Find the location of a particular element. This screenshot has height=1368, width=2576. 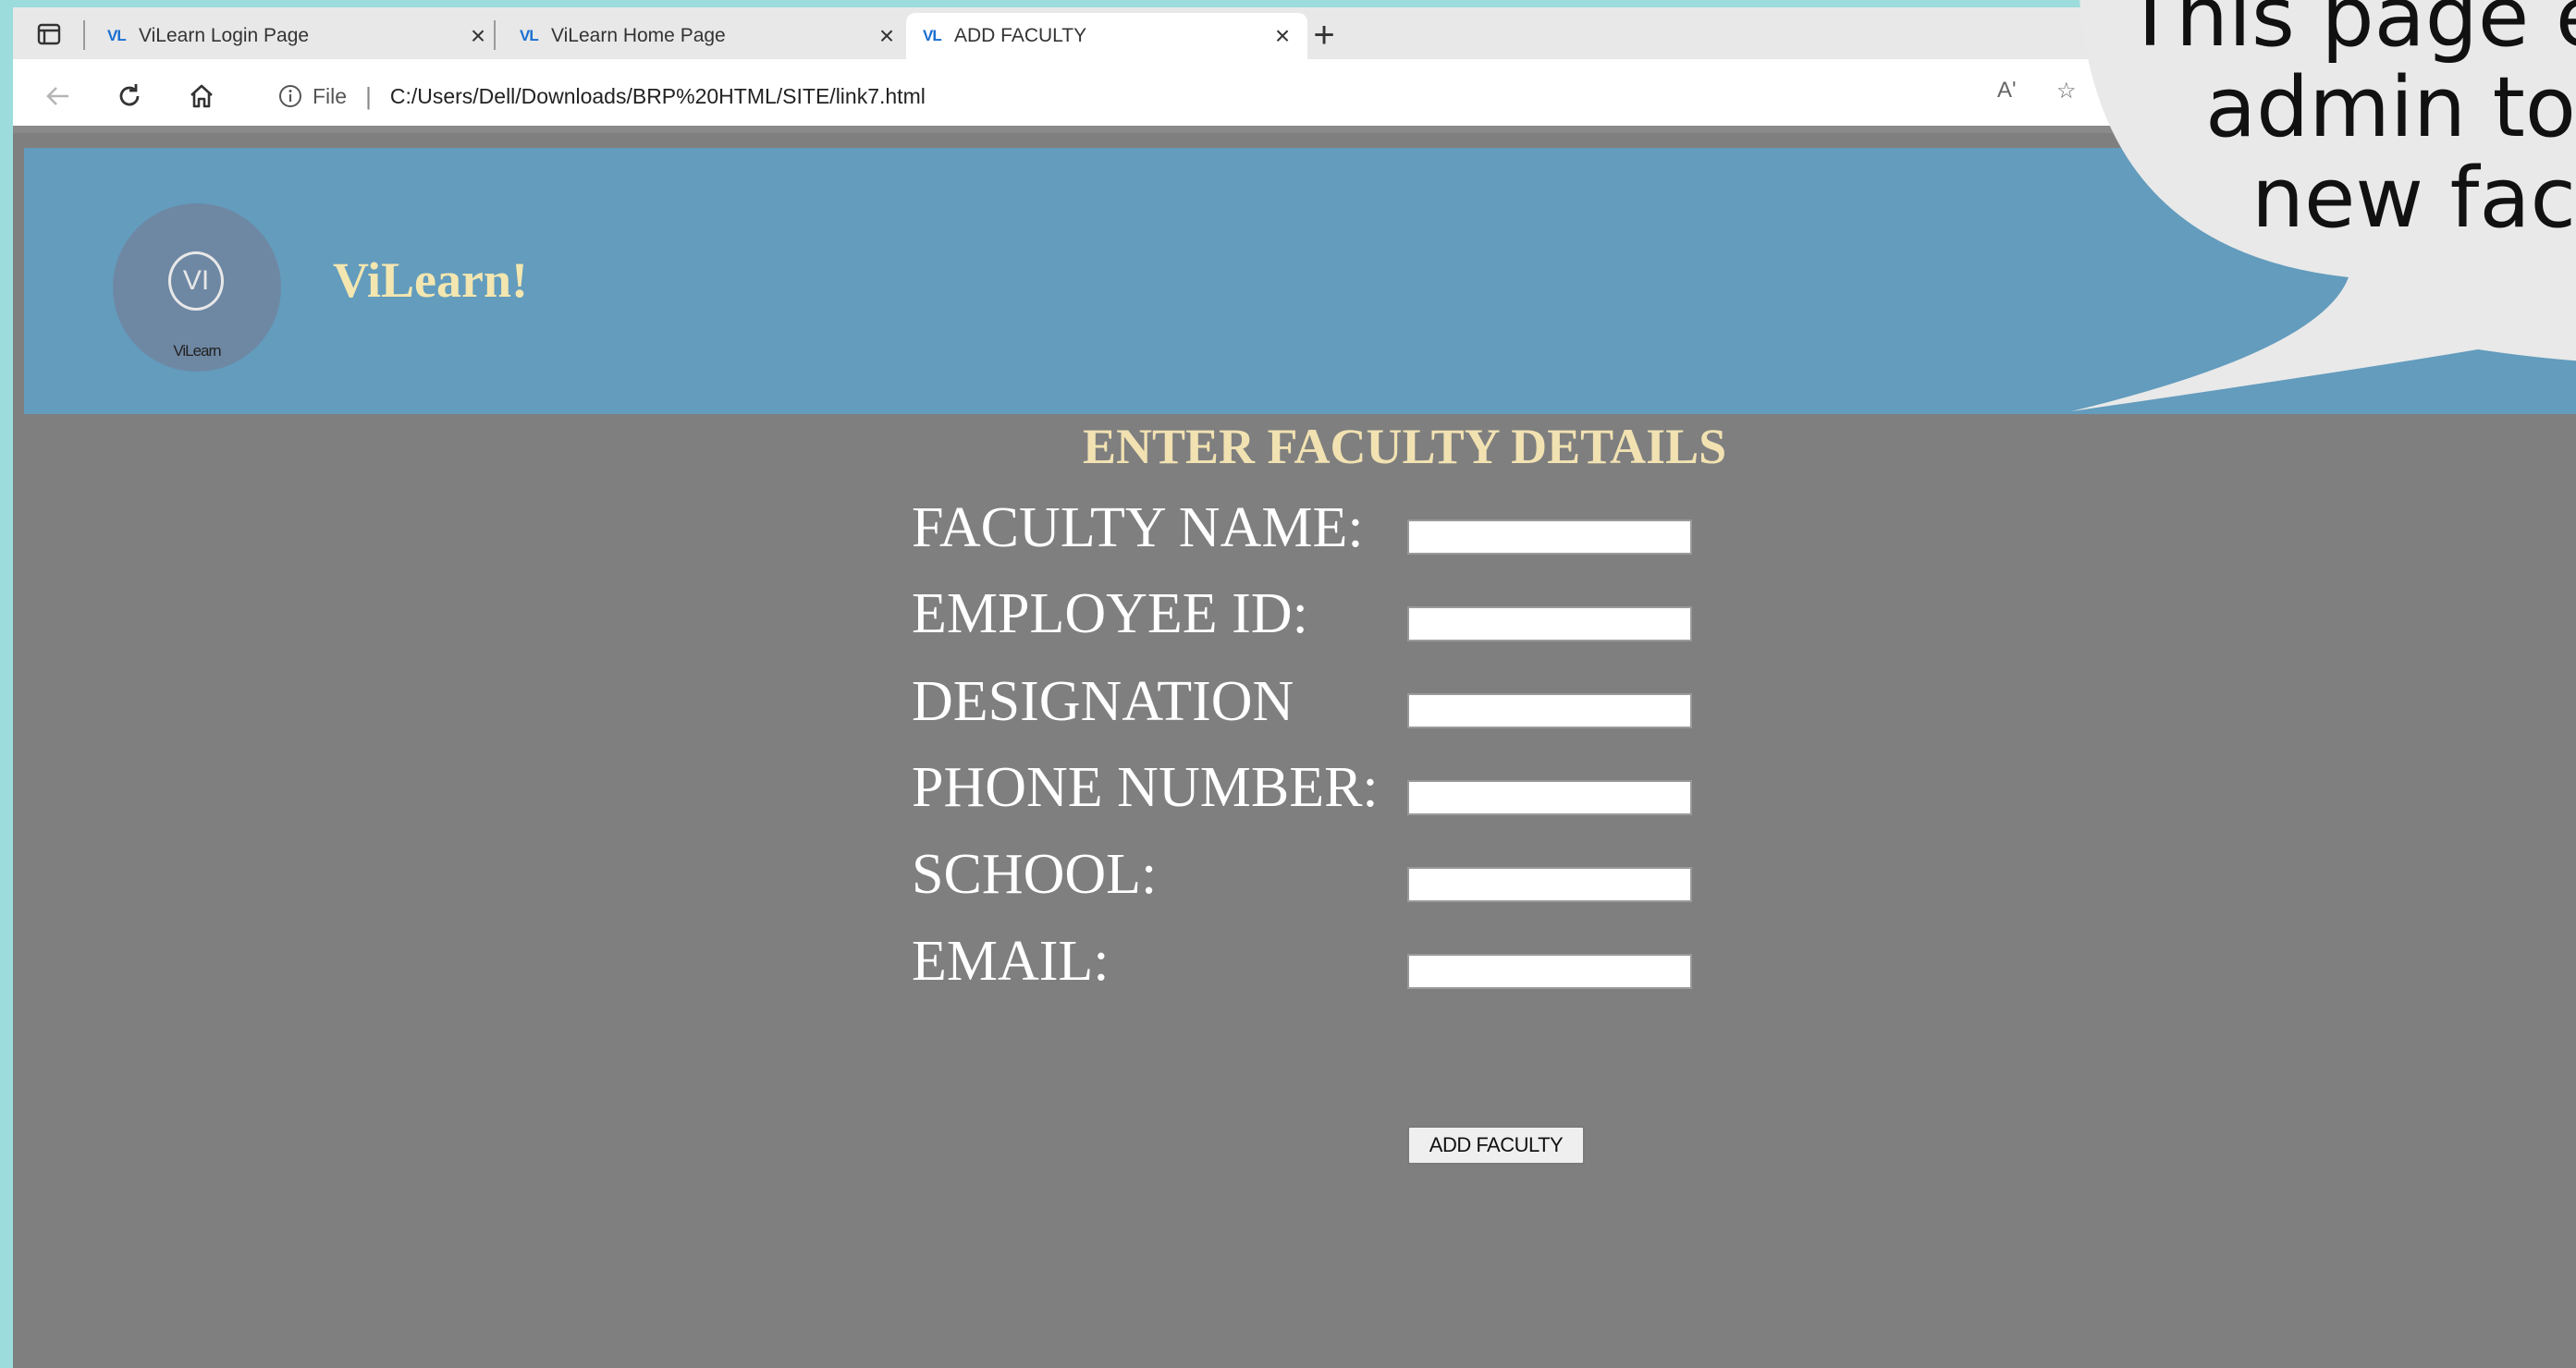

annotation-line: new facu is located at coordinates (2413, 198).